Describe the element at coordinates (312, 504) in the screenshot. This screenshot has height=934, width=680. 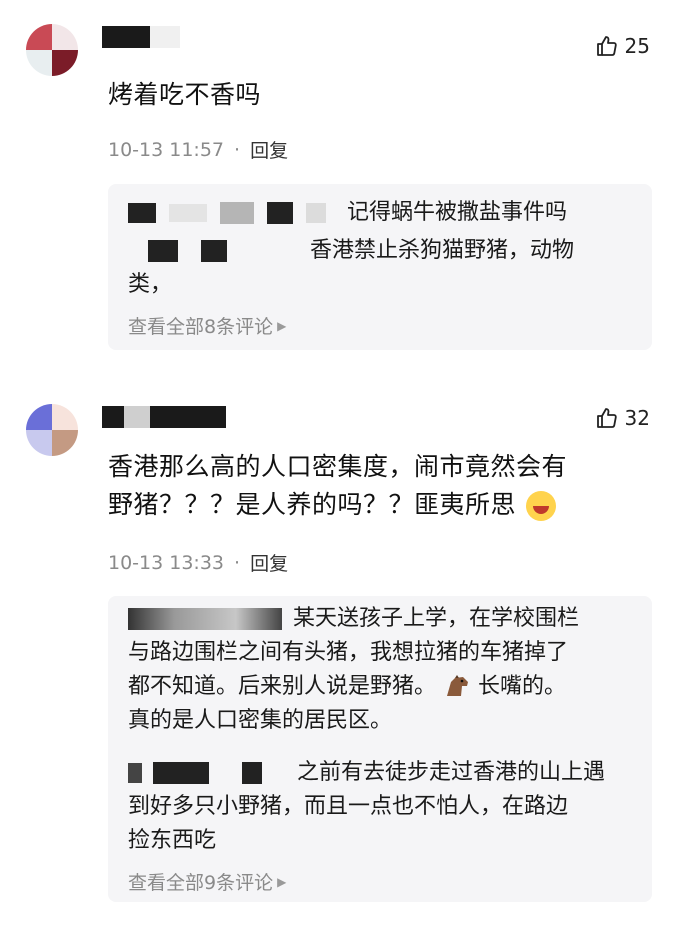
I see `comment-text-part: 野猪？？？是人养的吗？？匪夷所思` at that location.